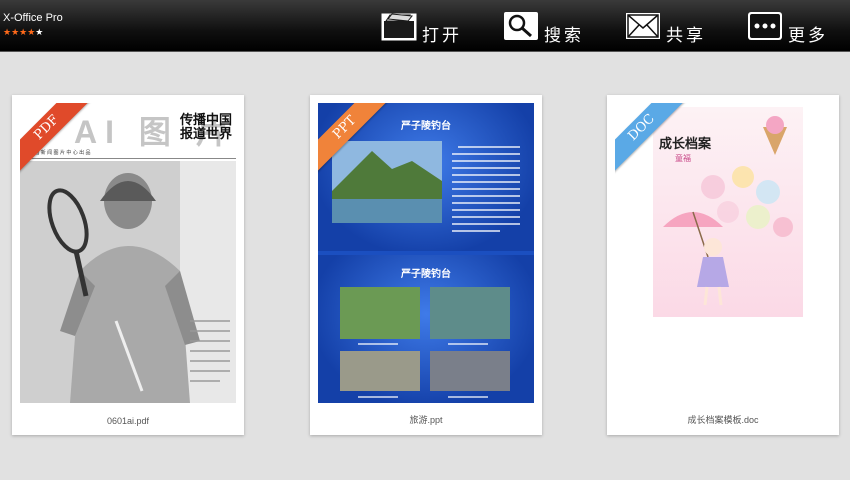 The width and height of the screenshot is (850, 480). What do you see at coordinates (665, 27) in the screenshot?
I see `share-button: 共享` at bounding box center [665, 27].